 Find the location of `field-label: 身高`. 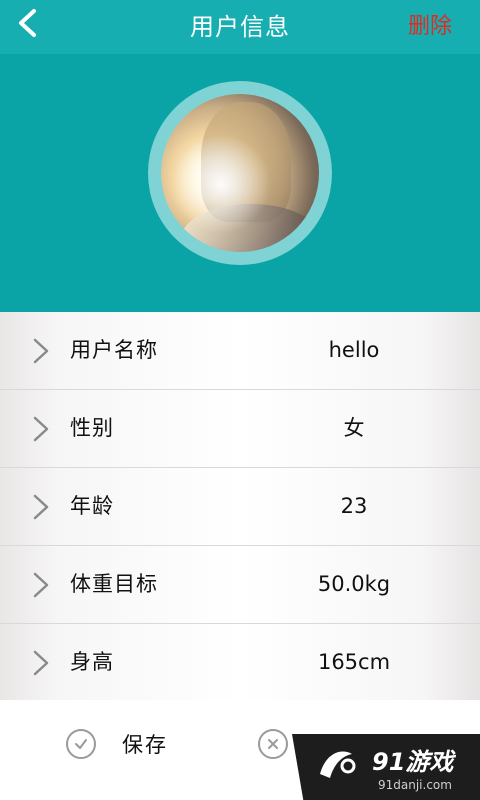

field-label: 身高 is located at coordinates (92, 662).